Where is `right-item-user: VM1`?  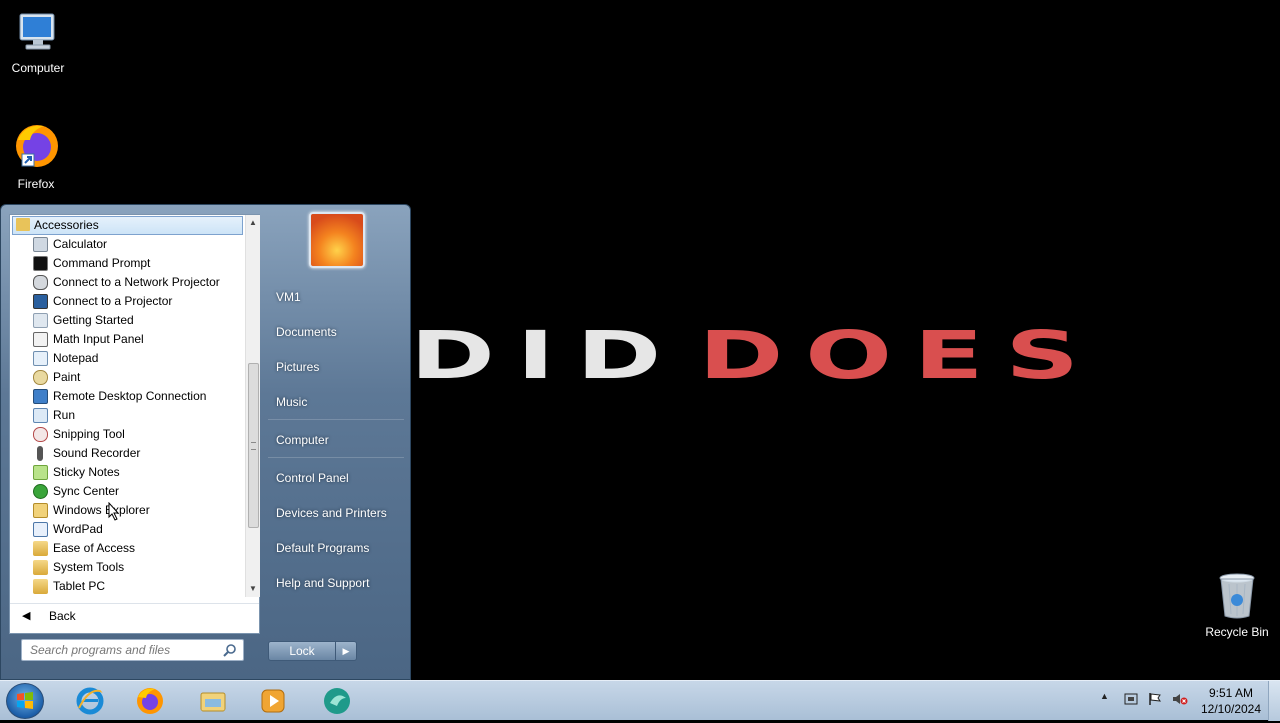
right-item-user: VM1 is located at coordinates (288, 297).